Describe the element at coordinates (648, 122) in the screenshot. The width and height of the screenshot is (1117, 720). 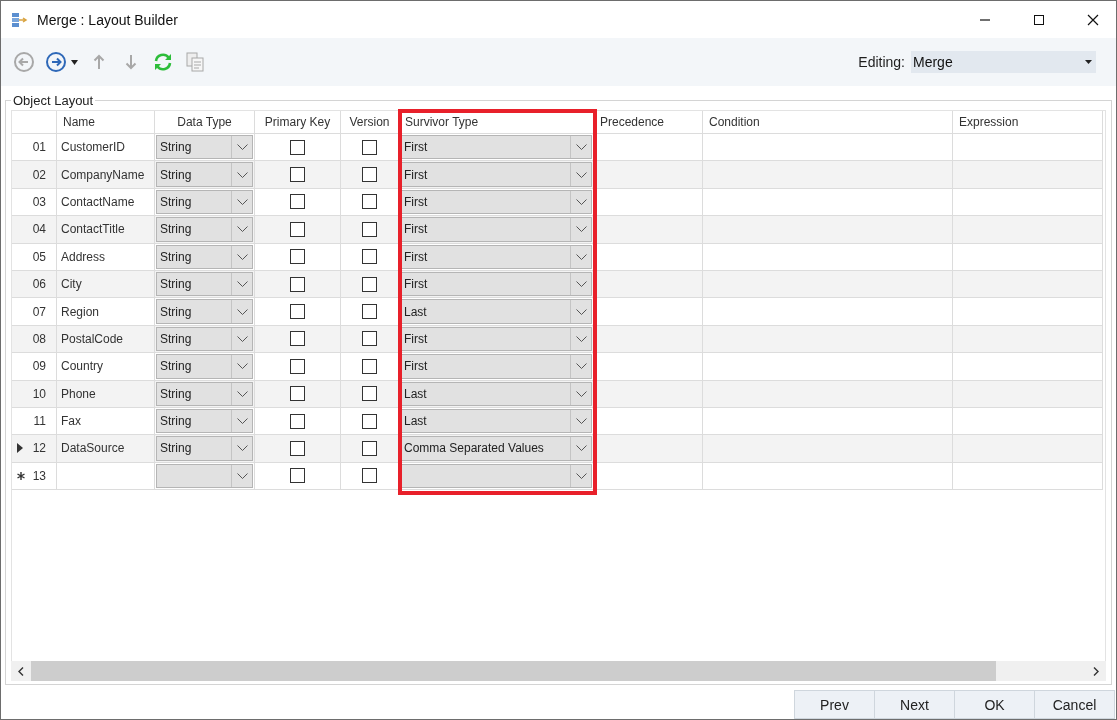
I see `column-header: Precedence` at that location.